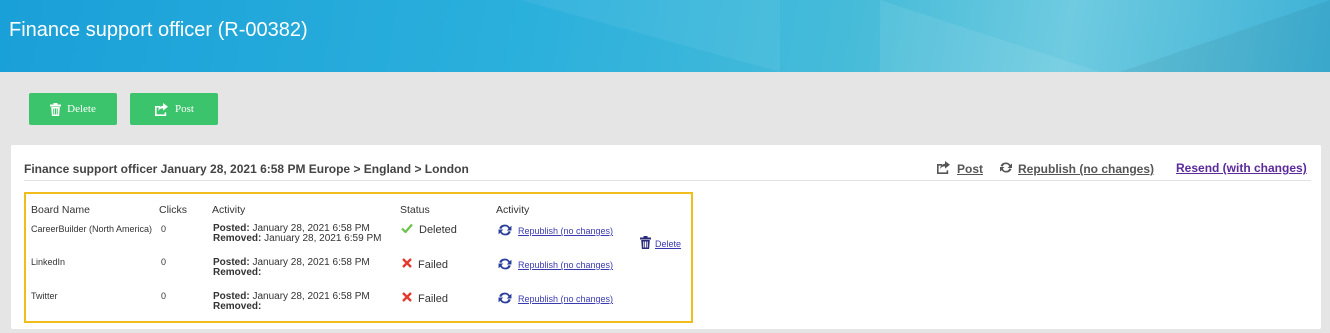 Image resolution: width=1330 pixels, height=333 pixels. I want to click on resend-link: Resend (with changes), so click(1241, 168).